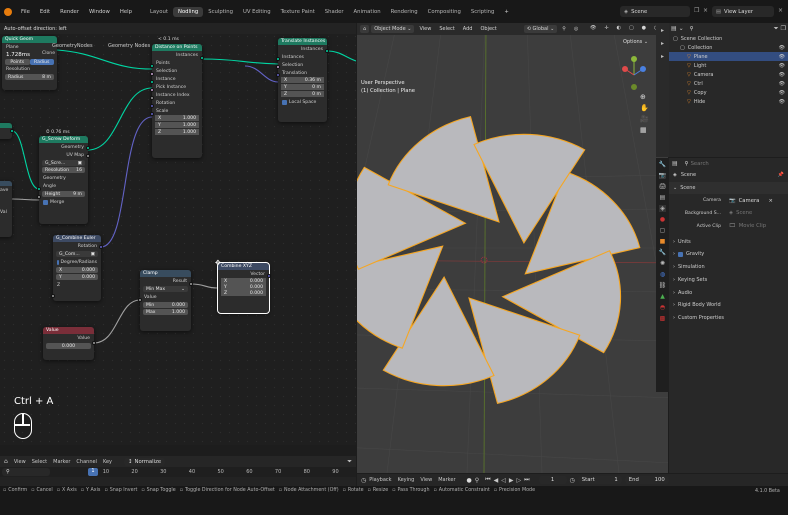  Describe the element at coordinates (61, 462) in the screenshot. I see `timeline-menu-marker: Marker` at that location.